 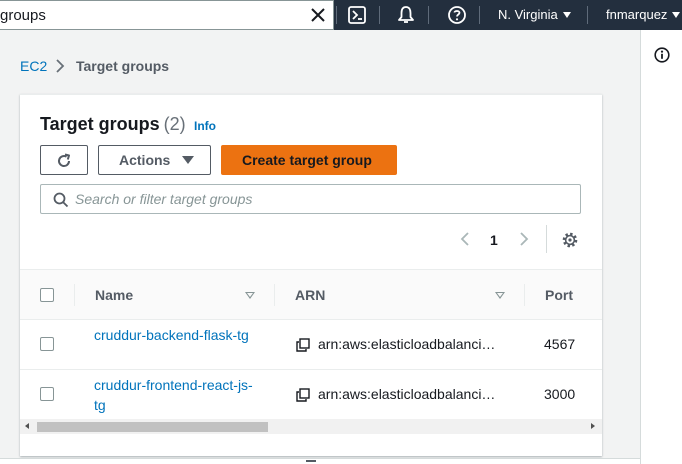 What do you see at coordinates (47, 295) in the screenshot?
I see `select-all-checkbox` at bounding box center [47, 295].